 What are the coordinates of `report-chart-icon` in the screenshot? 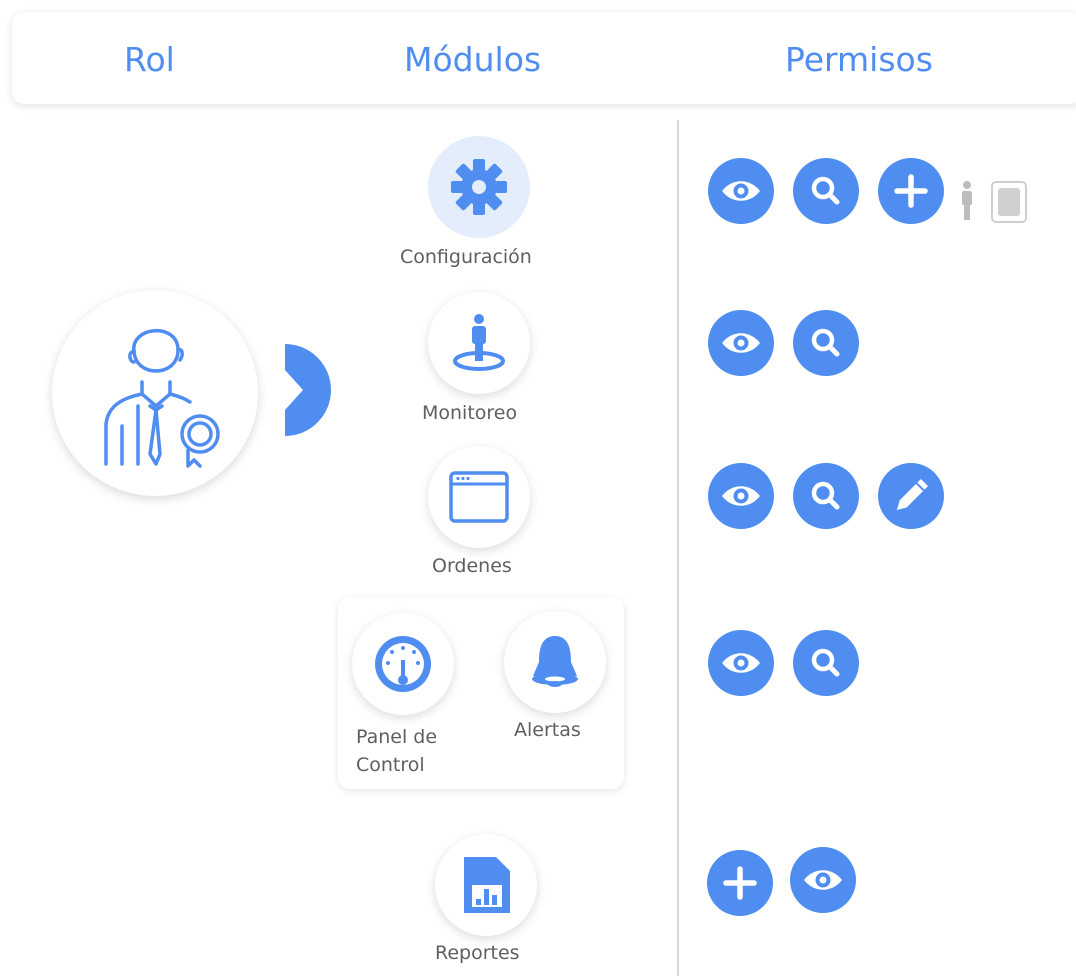 It's located at (487, 885).